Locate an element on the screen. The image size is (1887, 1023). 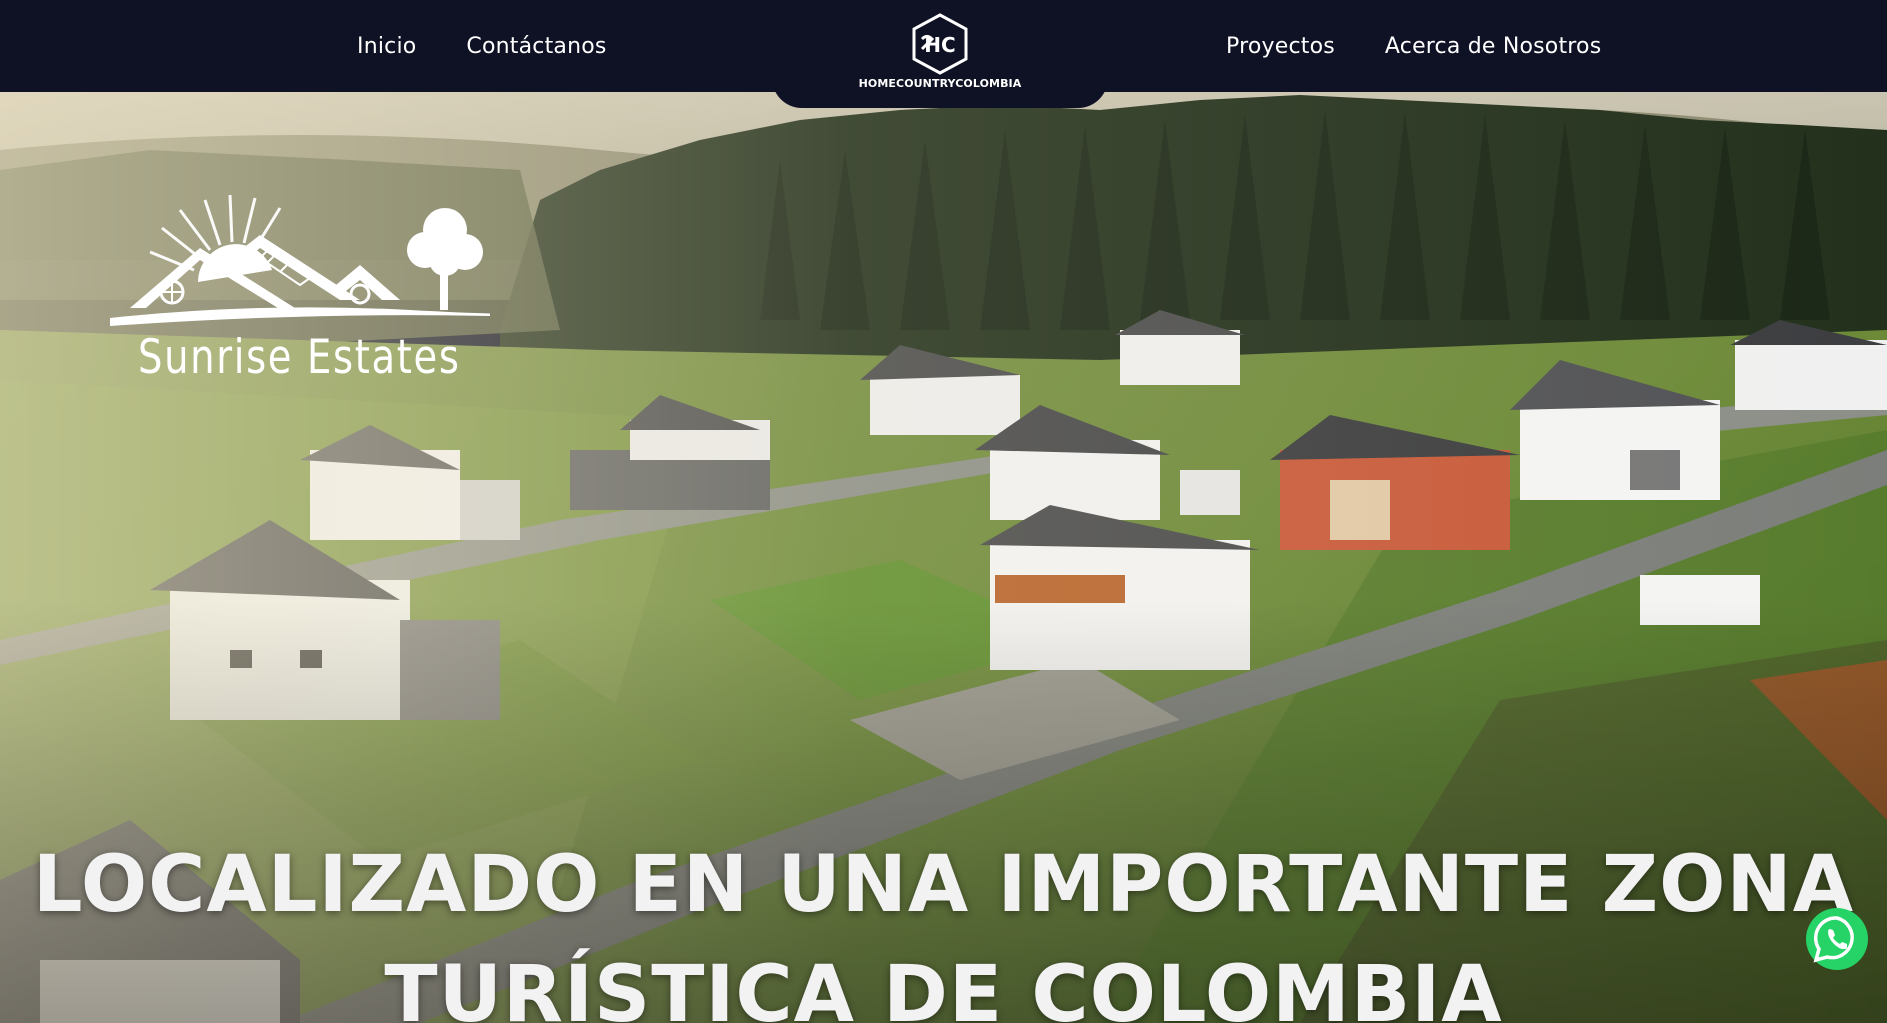
nav-right-group: Proyectos Acerca de Nosotros is located at coordinates (1413, 46).